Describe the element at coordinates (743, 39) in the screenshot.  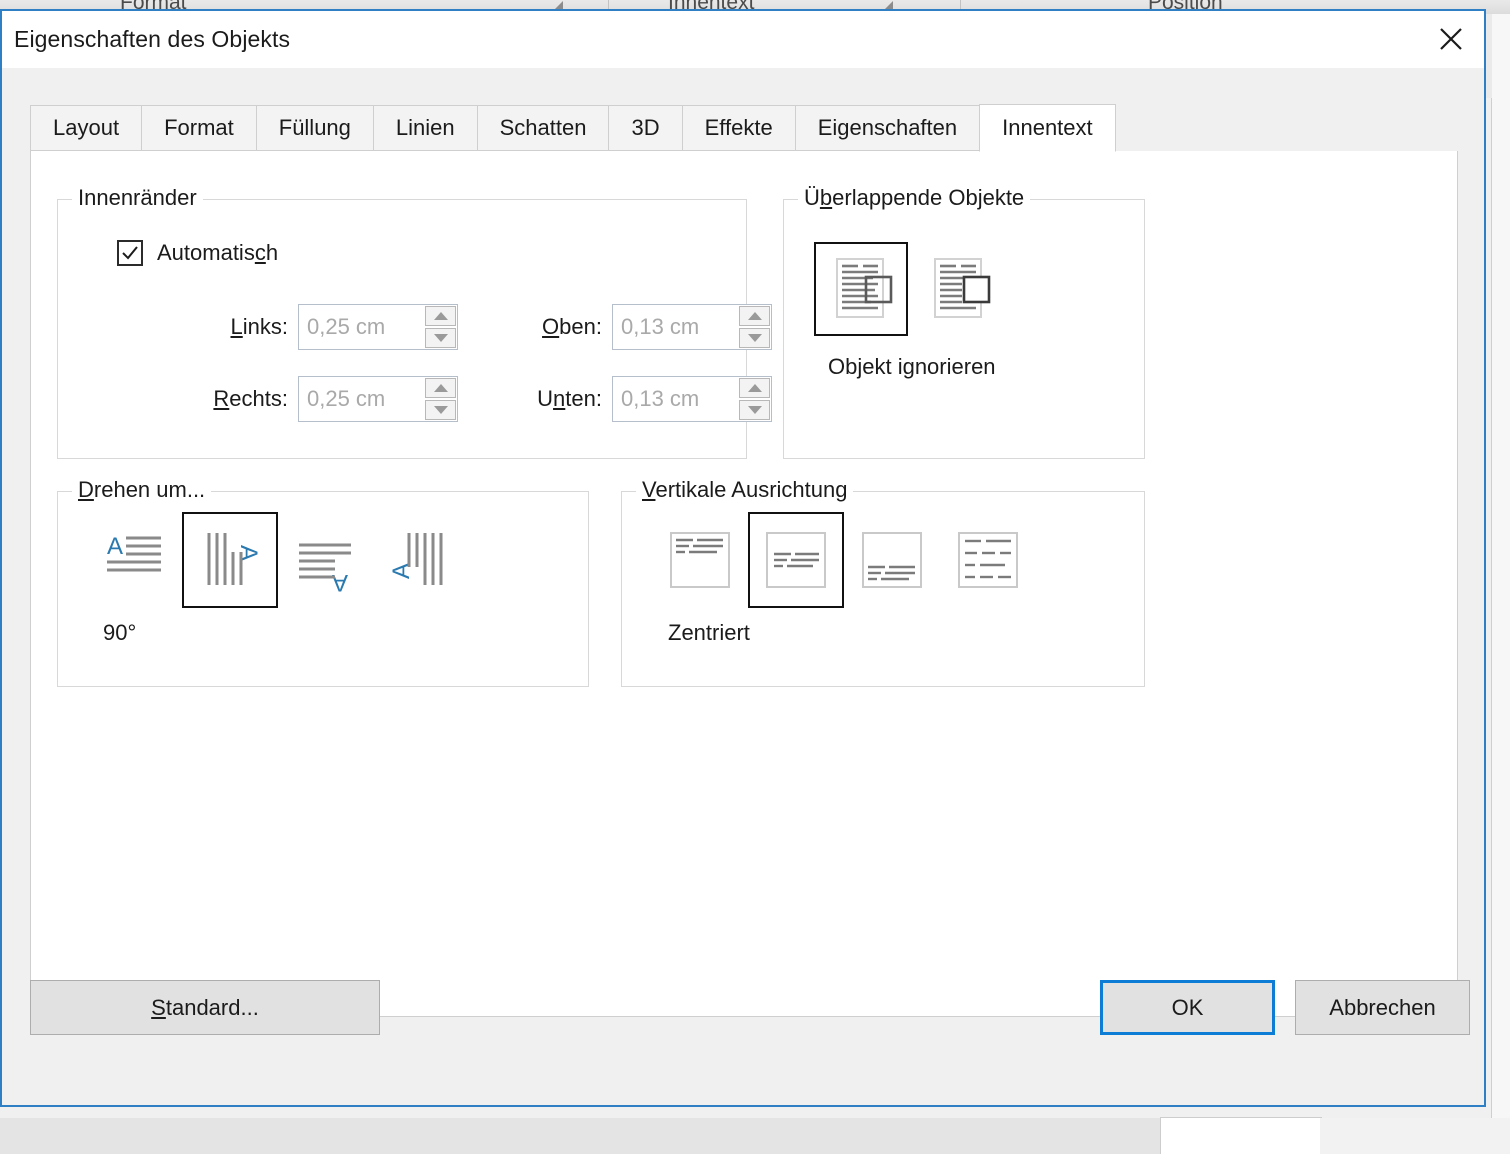
I see `dialog-titlebar: Eigenschaften des Objekts` at that location.